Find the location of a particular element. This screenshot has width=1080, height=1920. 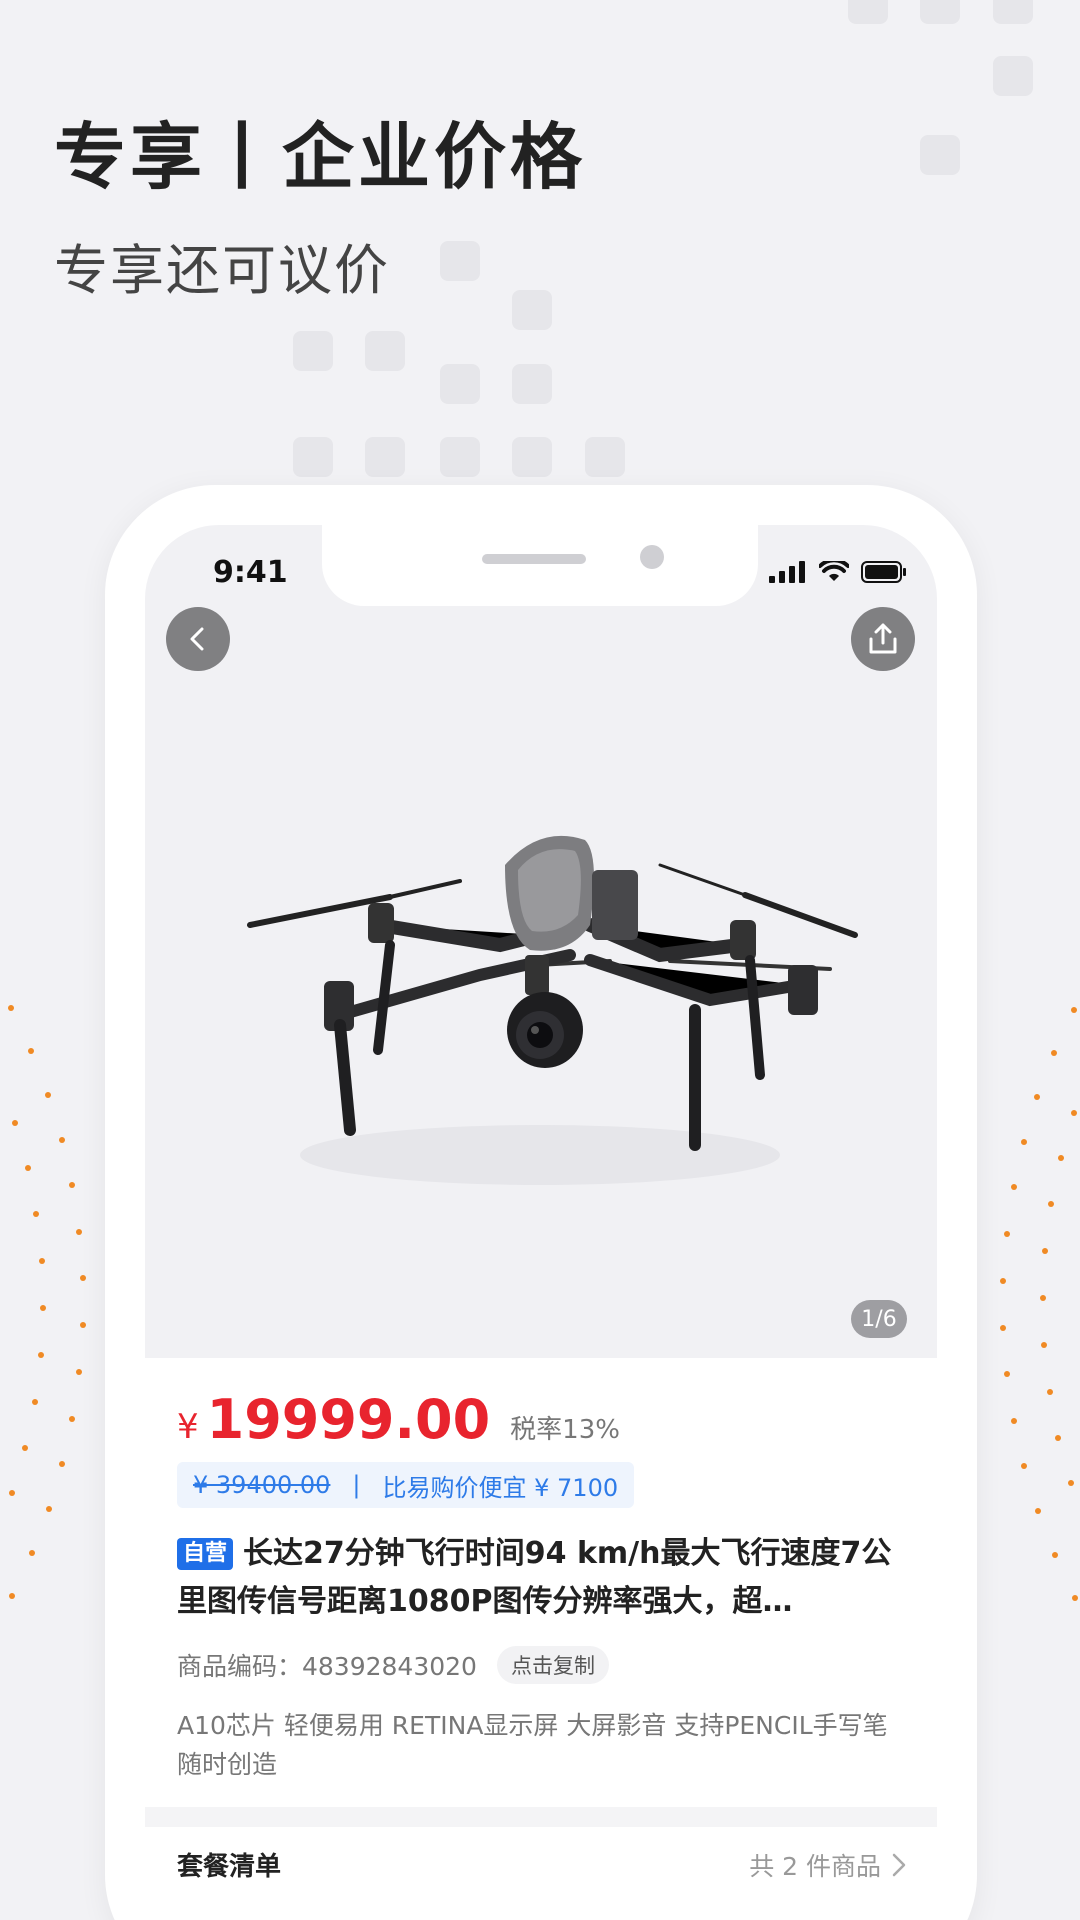

status-time: 9:41 is located at coordinates (250, 572).